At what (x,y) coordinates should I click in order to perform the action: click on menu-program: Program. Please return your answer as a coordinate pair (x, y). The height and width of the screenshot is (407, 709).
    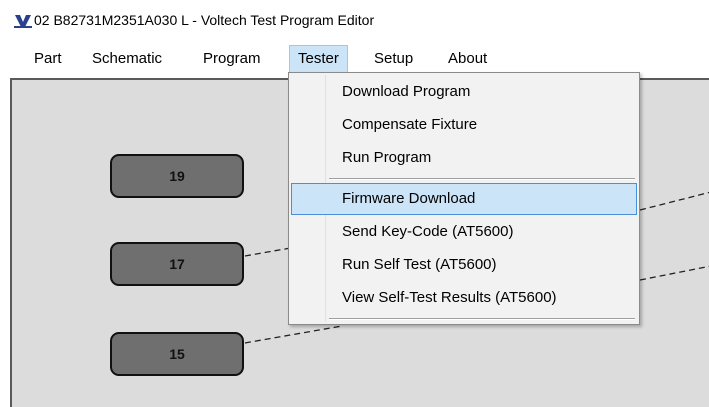
    Looking at the image, I should click on (232, 59).